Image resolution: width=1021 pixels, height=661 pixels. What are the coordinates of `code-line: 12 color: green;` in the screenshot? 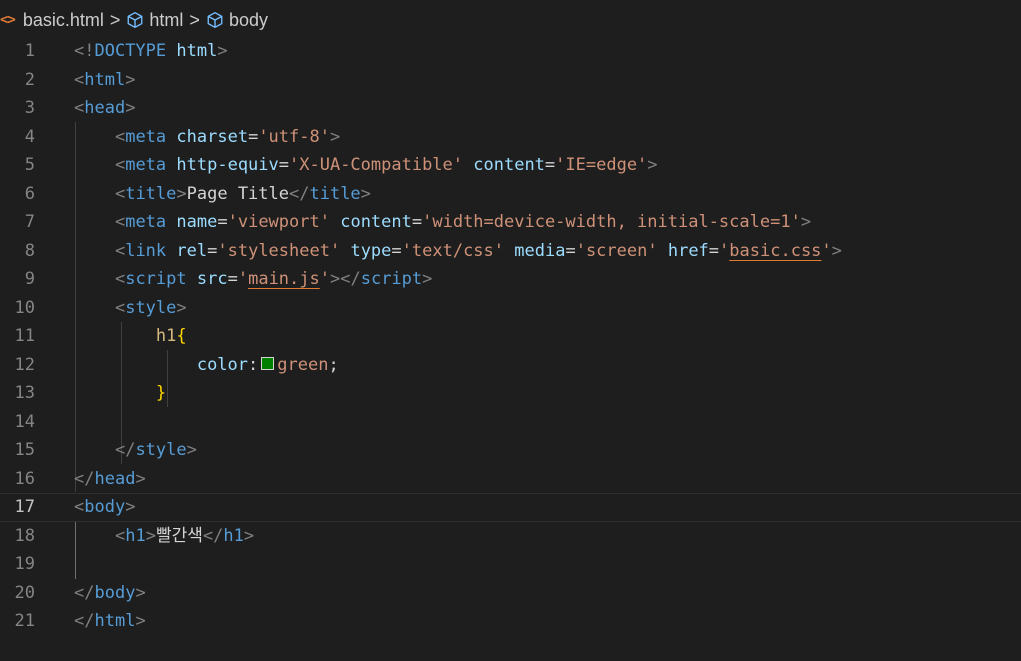 It's located at (510, 365).